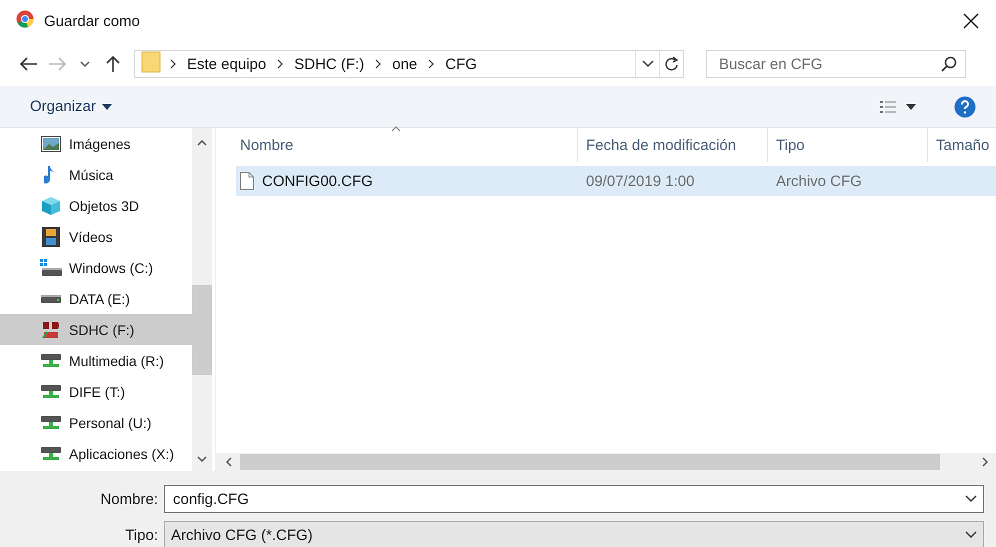 This screenshot has width=996, height=547. What do you see at coordinates (129, 499) in the screenshot?
I see `field-label: Nombre:` at bounding box center [129, 499].